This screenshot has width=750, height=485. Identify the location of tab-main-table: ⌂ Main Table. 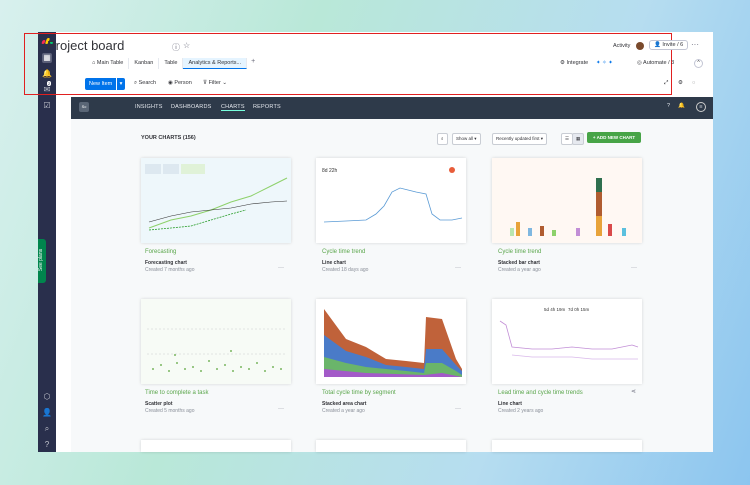
(108, 63).